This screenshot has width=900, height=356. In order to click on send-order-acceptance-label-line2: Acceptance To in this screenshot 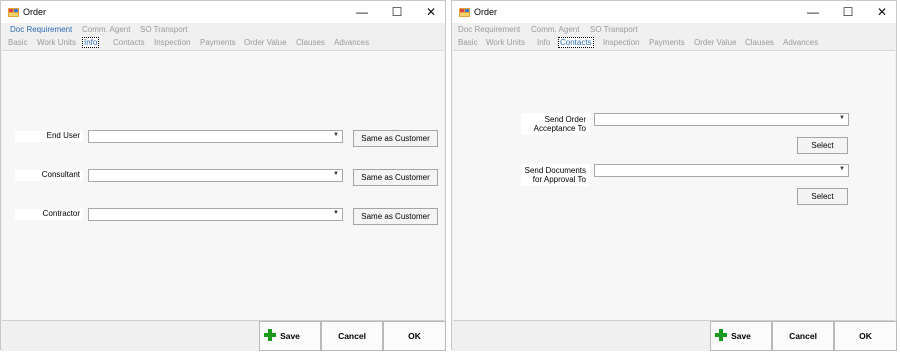, I will do `click(559, 128)`.